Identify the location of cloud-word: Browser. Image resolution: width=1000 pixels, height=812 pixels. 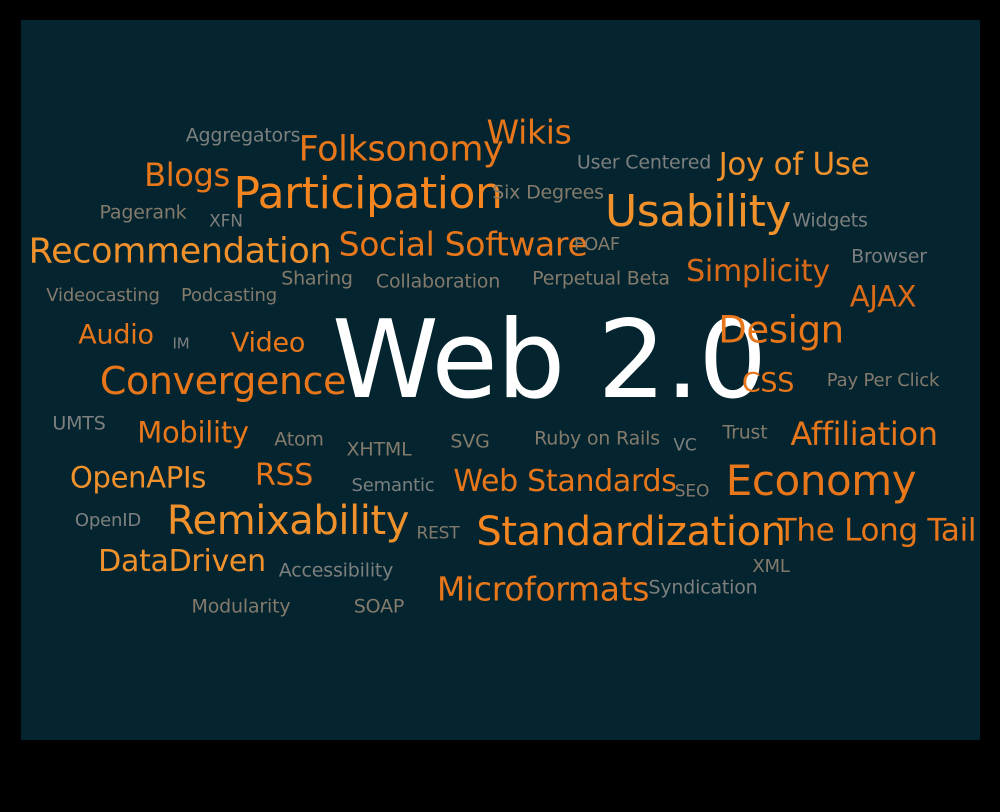
(889, 256).